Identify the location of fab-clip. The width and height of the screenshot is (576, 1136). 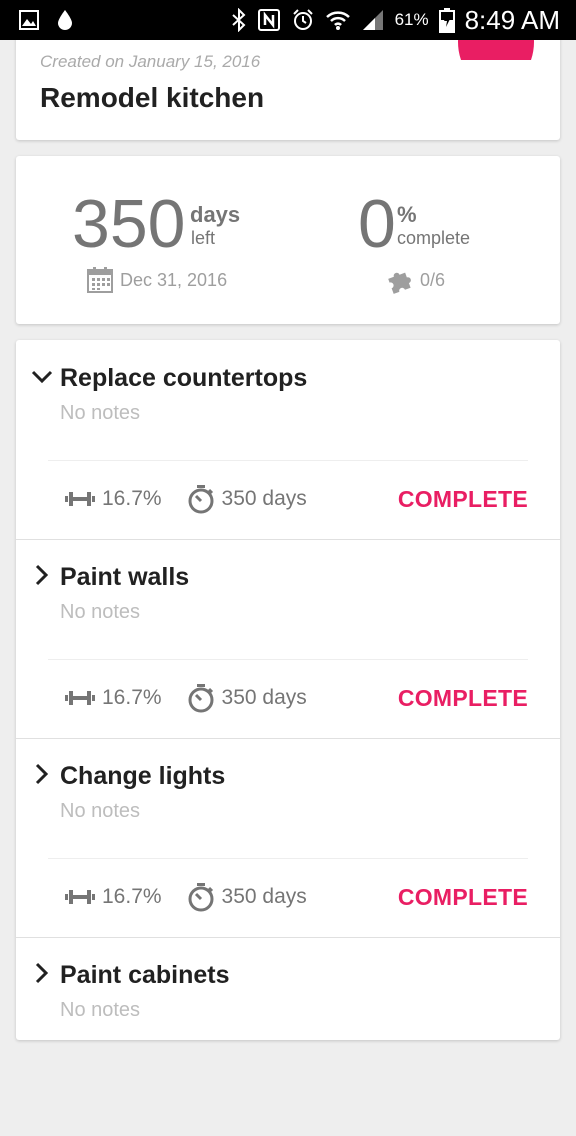
(288, 50).